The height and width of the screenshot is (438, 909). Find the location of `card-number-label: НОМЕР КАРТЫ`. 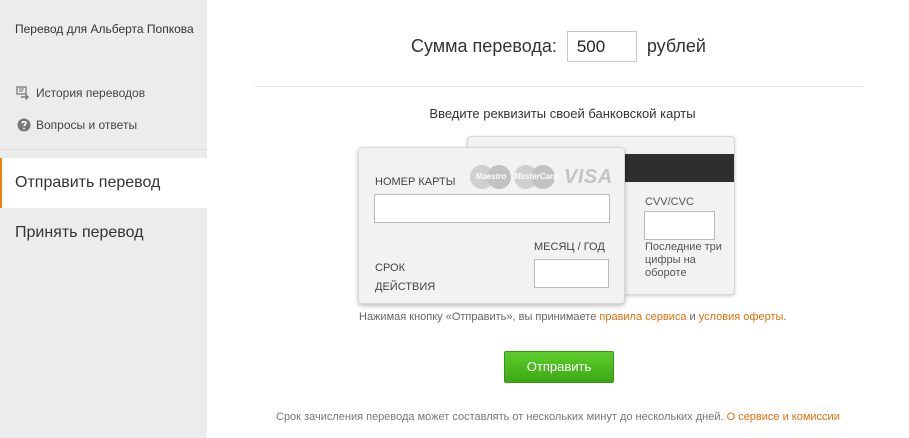

card-number-label: НОМЕР КАРТЫ is located at coordinates (415, 182).